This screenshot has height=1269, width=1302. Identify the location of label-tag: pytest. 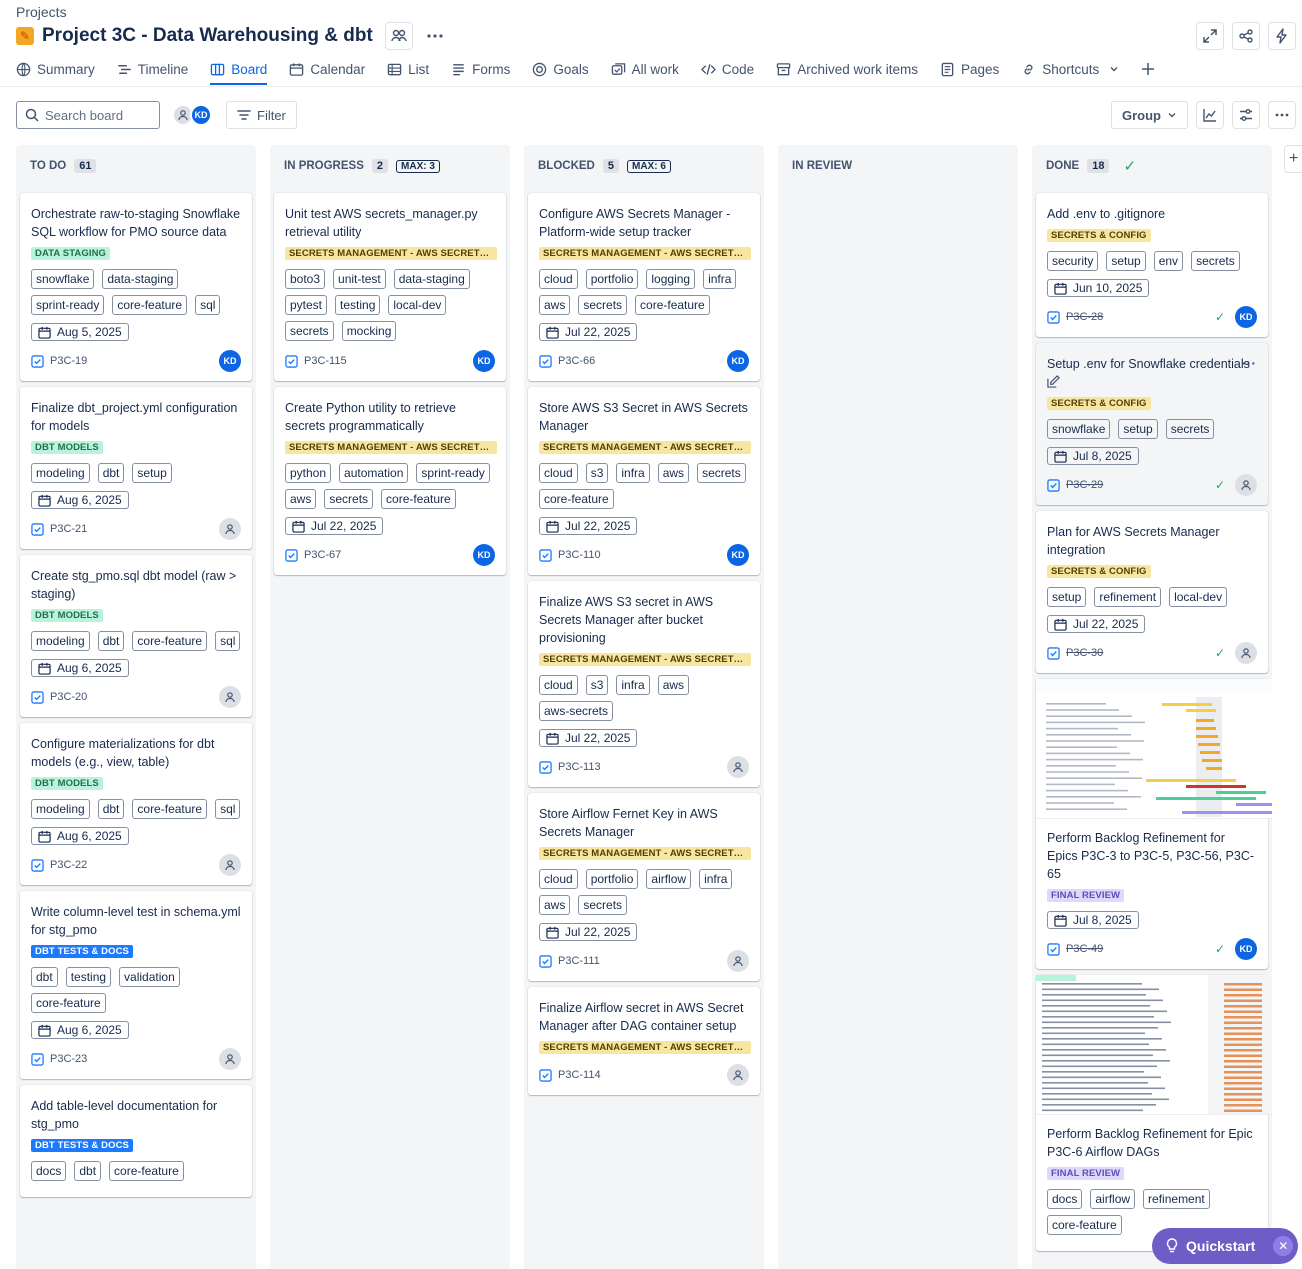
(306, 305).